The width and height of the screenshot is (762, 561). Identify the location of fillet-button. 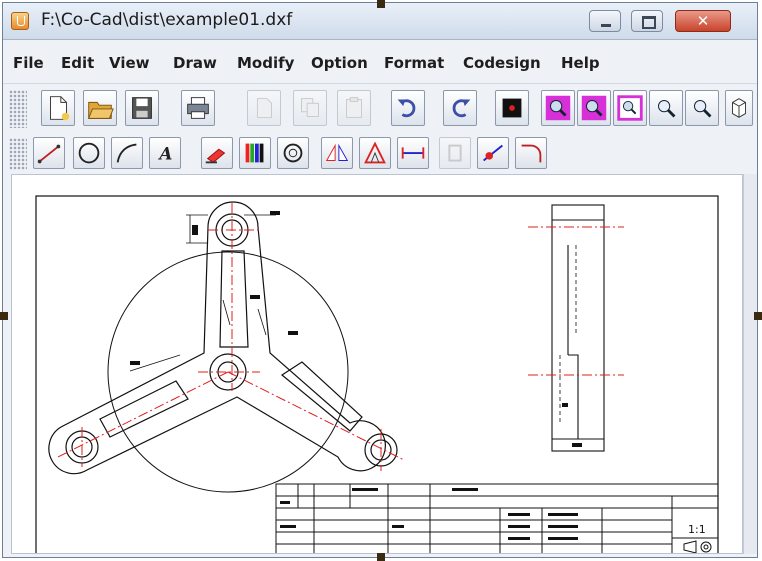
(531, 153).